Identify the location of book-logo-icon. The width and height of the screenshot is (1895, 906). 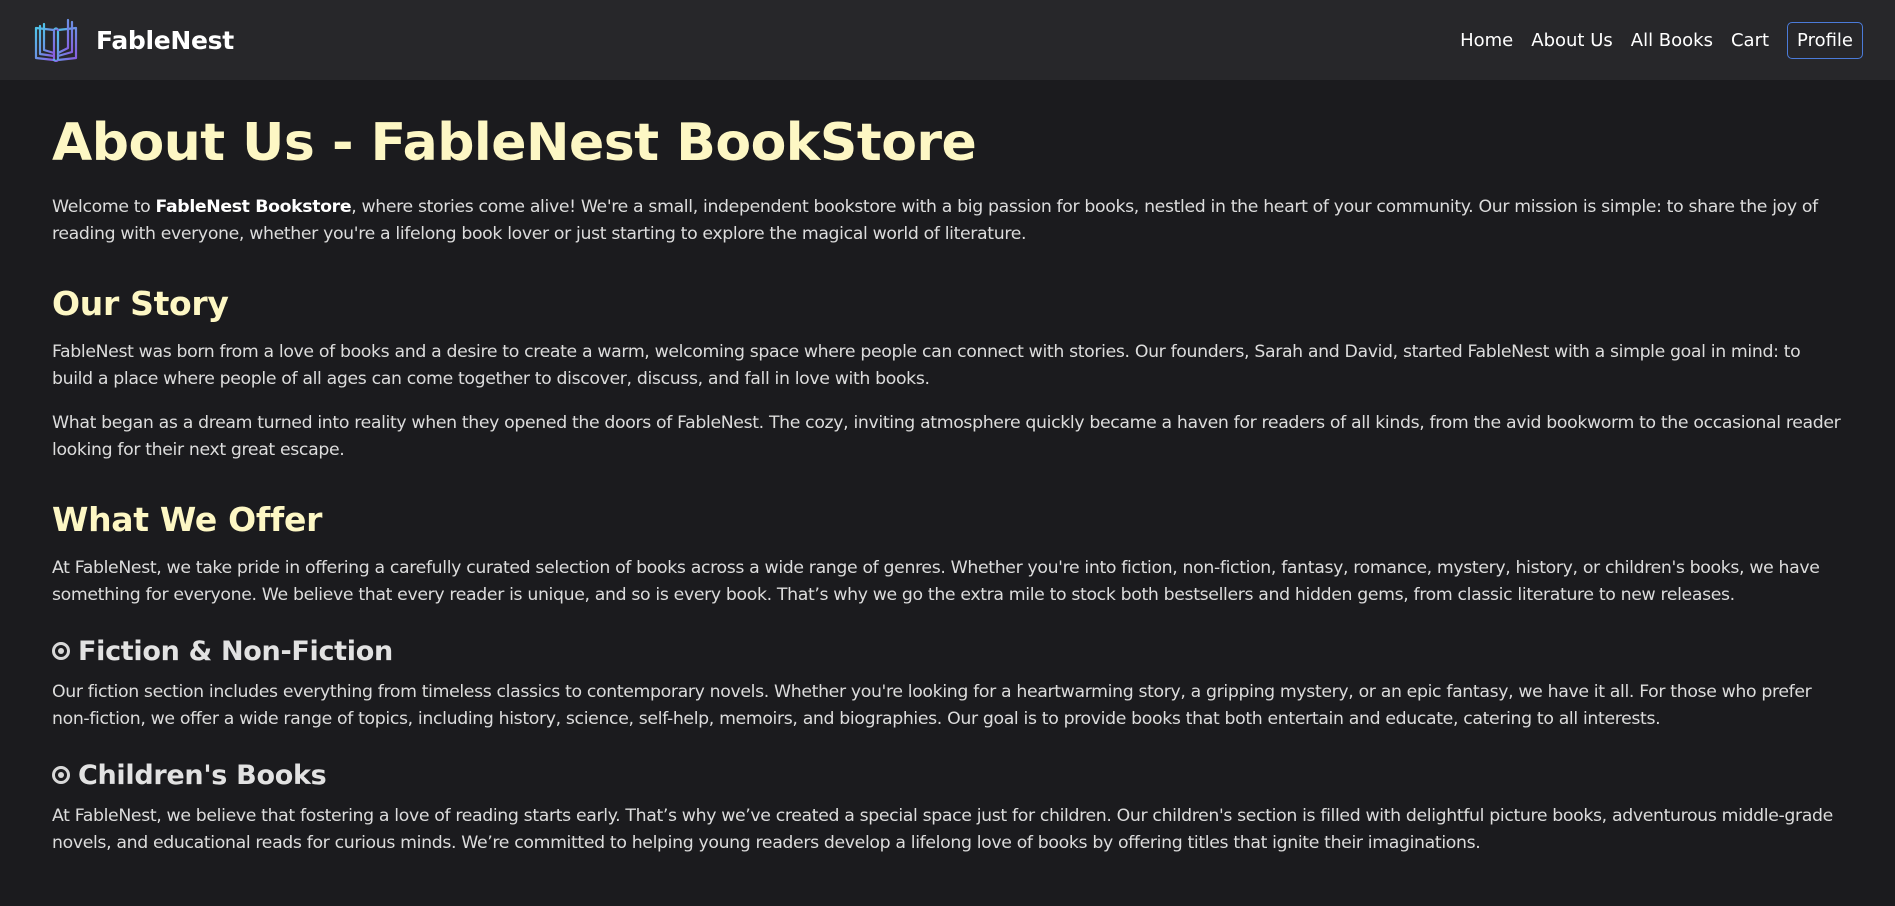
(56, 40).